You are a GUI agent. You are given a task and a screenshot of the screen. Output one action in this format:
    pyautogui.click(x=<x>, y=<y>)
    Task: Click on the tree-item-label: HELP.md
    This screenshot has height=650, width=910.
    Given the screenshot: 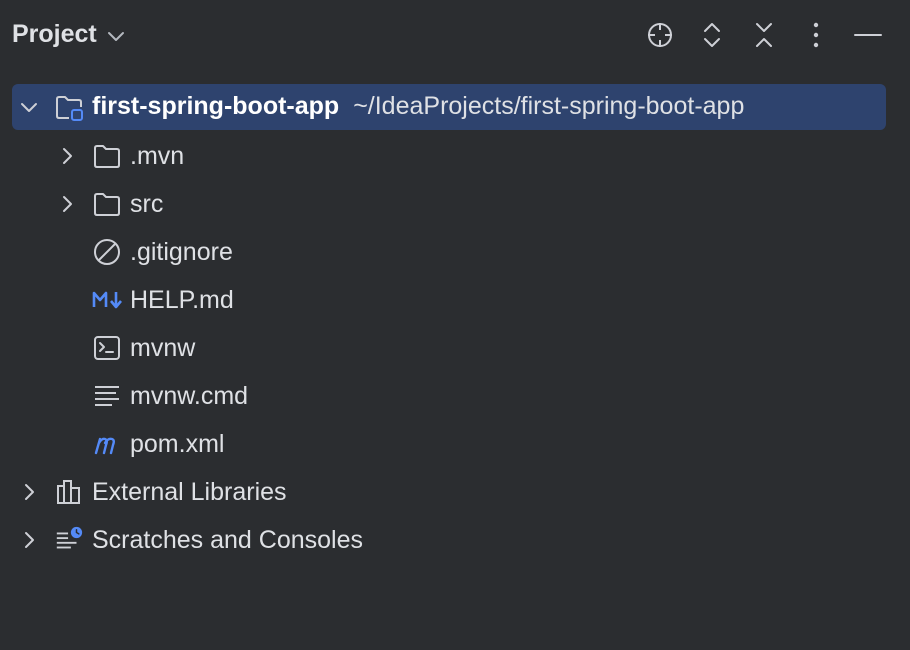 What is the action you would take?
    pyautogui.click(x=182, y=300)
    